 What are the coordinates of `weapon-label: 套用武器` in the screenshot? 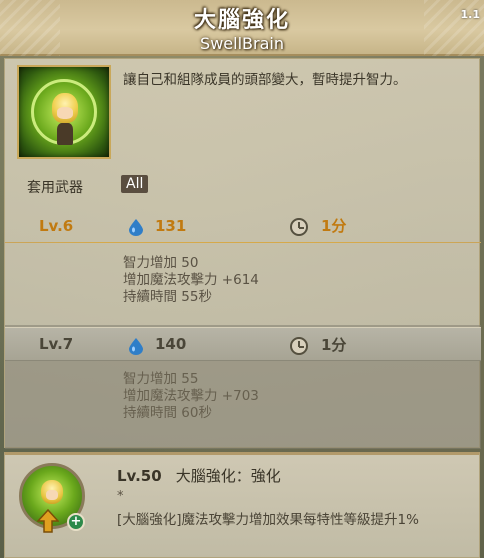 It's located at (55, 188).